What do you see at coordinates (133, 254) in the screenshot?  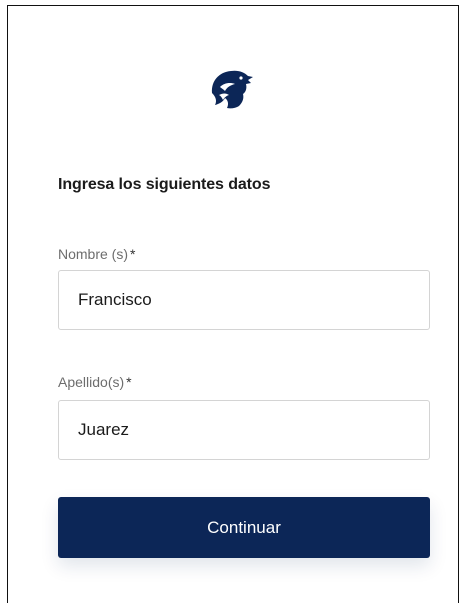 I see `name-required-marker: *` at bounding box center [133, 254].